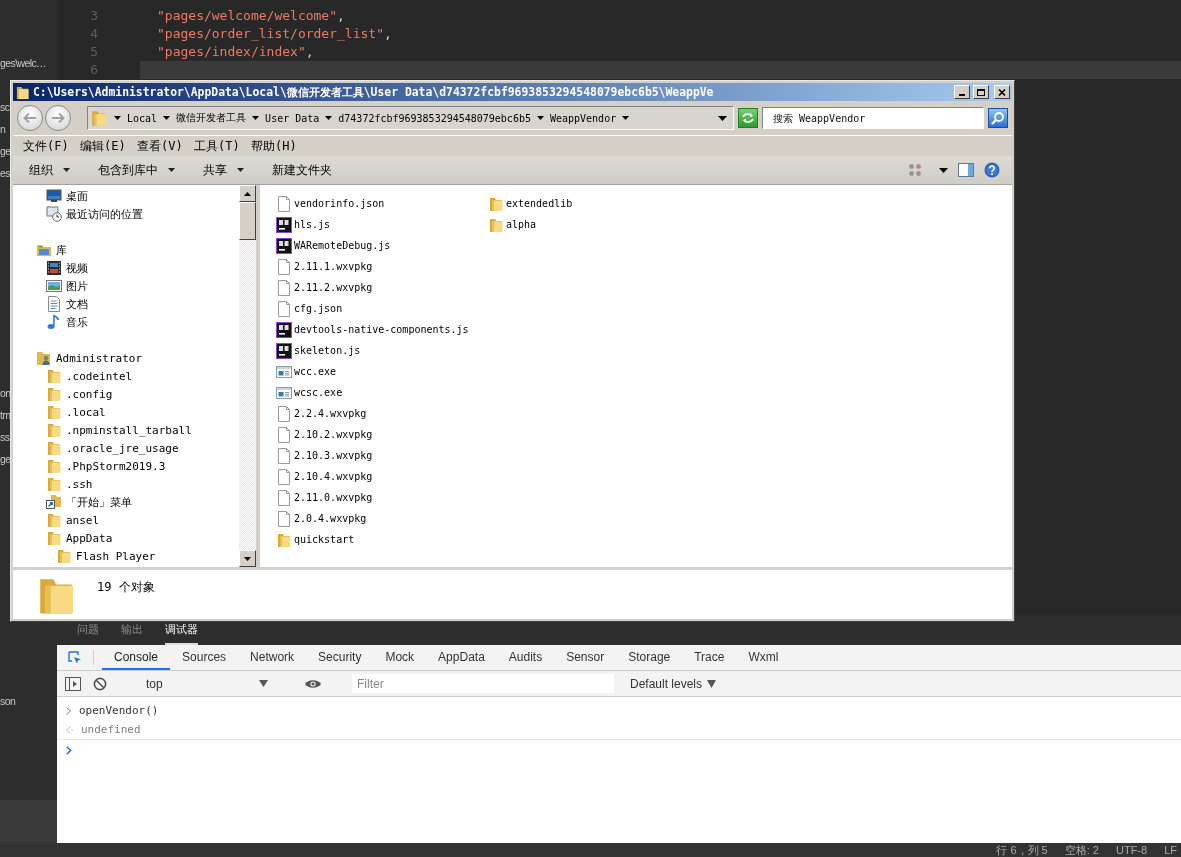 The width and height of the screenshot is (1181, 857). Describe the element at coordinates (218, 146) in the screenshot. I see `menu-item: 工具(T)` at that location.